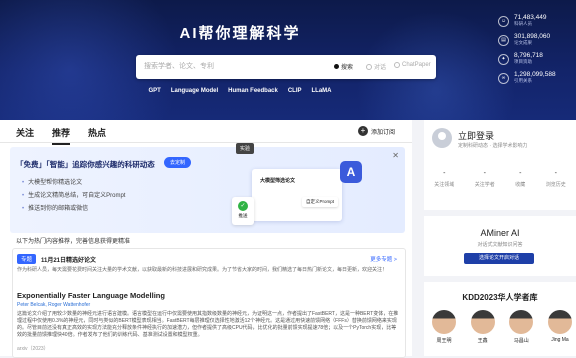 This screenshot has height=358, width=576. Describe the element at coordinates (499, 258) in the screenshot. I see `start-chat-button: 选择论文开启对话` at that location.